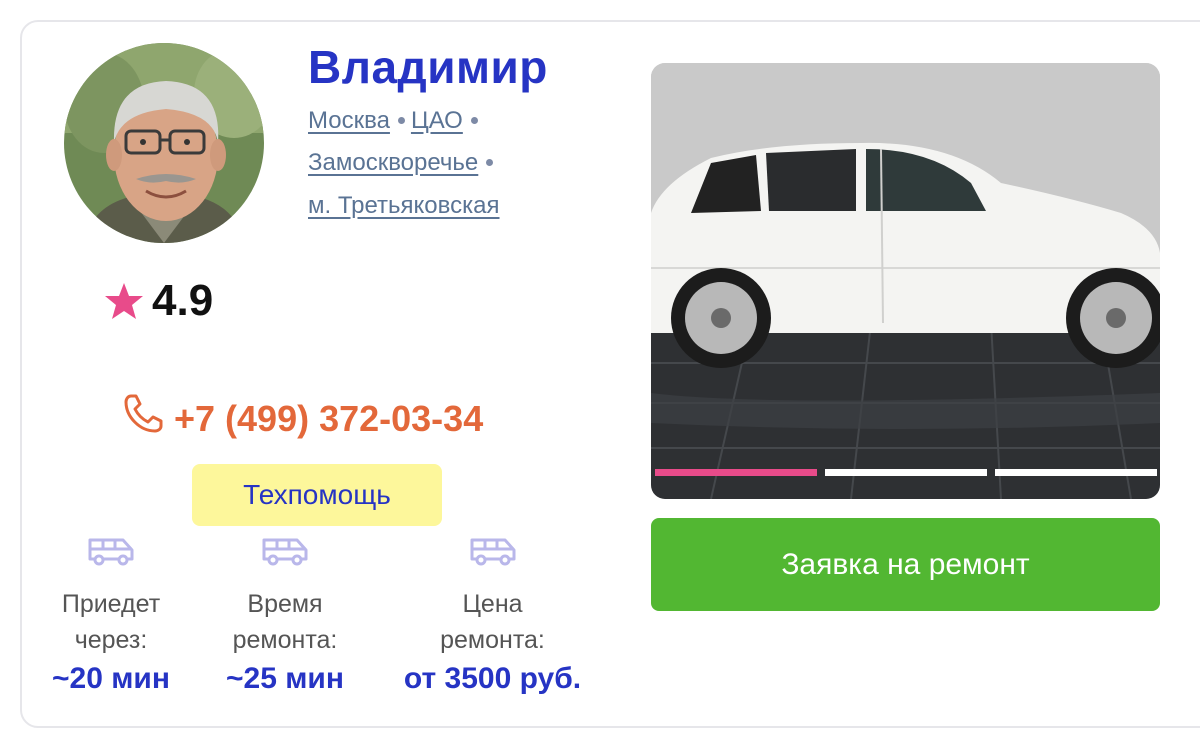 The image size is (1200, 731). I want to click on stat-repair-time: Время ремонта: ~25 мин, so click(285, 616).